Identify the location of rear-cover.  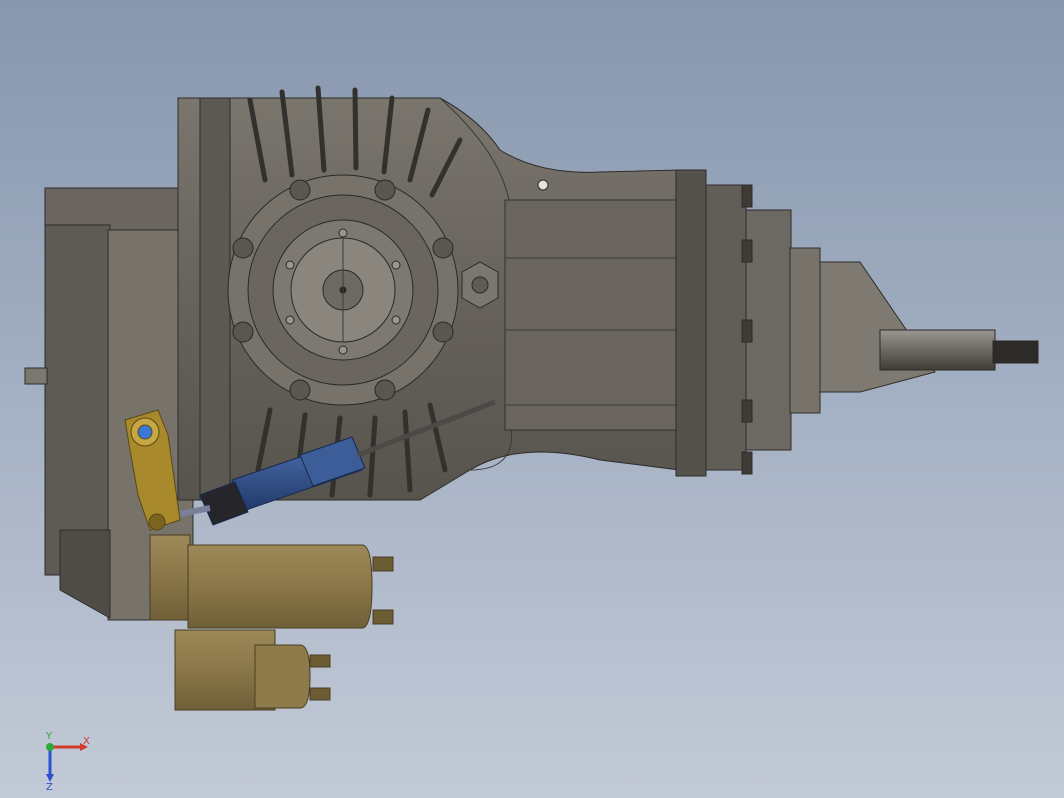
(805, 323).